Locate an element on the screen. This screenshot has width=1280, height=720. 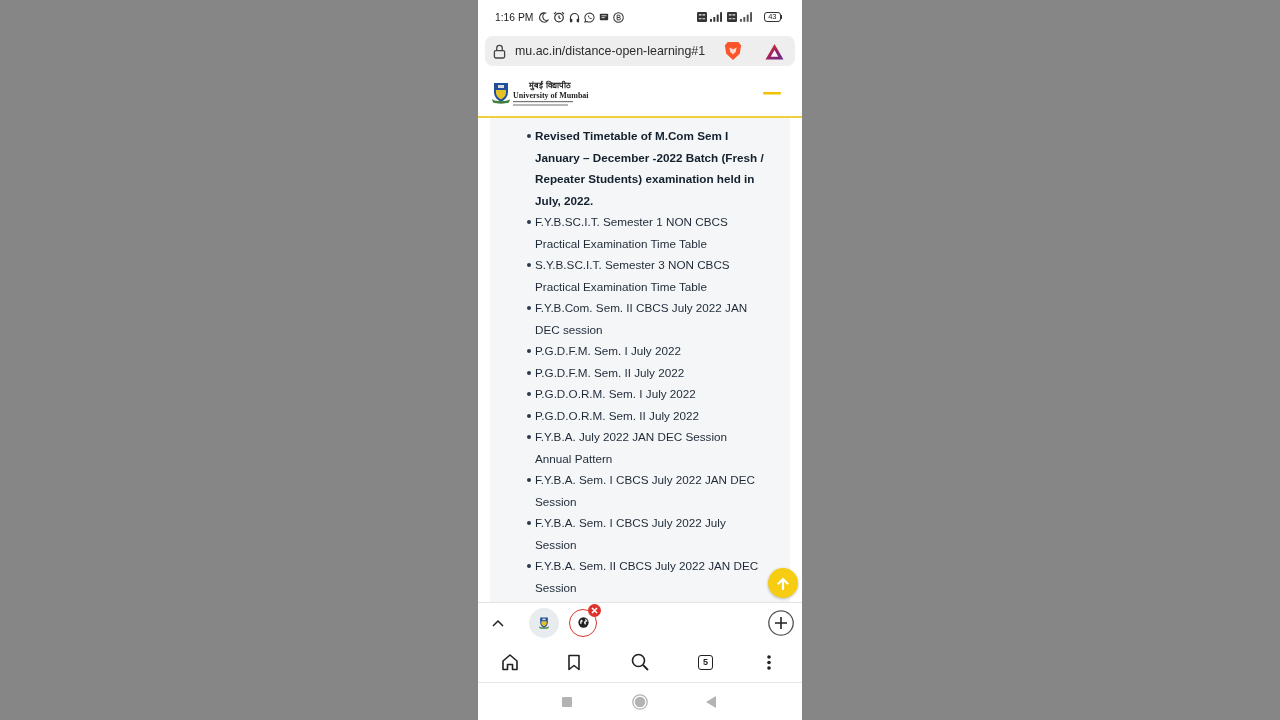
timetable-link: P.G.D.O.R.M. Sem. I July 2022 is located at coordinates (650, 394).